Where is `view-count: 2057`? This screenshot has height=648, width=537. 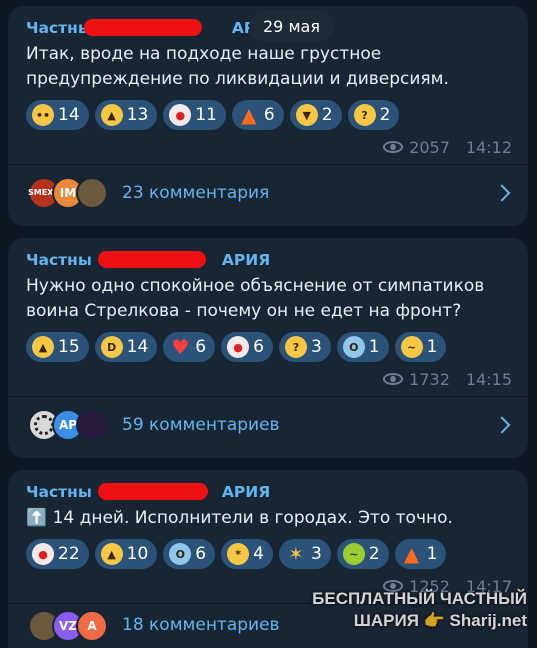
view-count: 2057 is located at coordinates (429, 147).